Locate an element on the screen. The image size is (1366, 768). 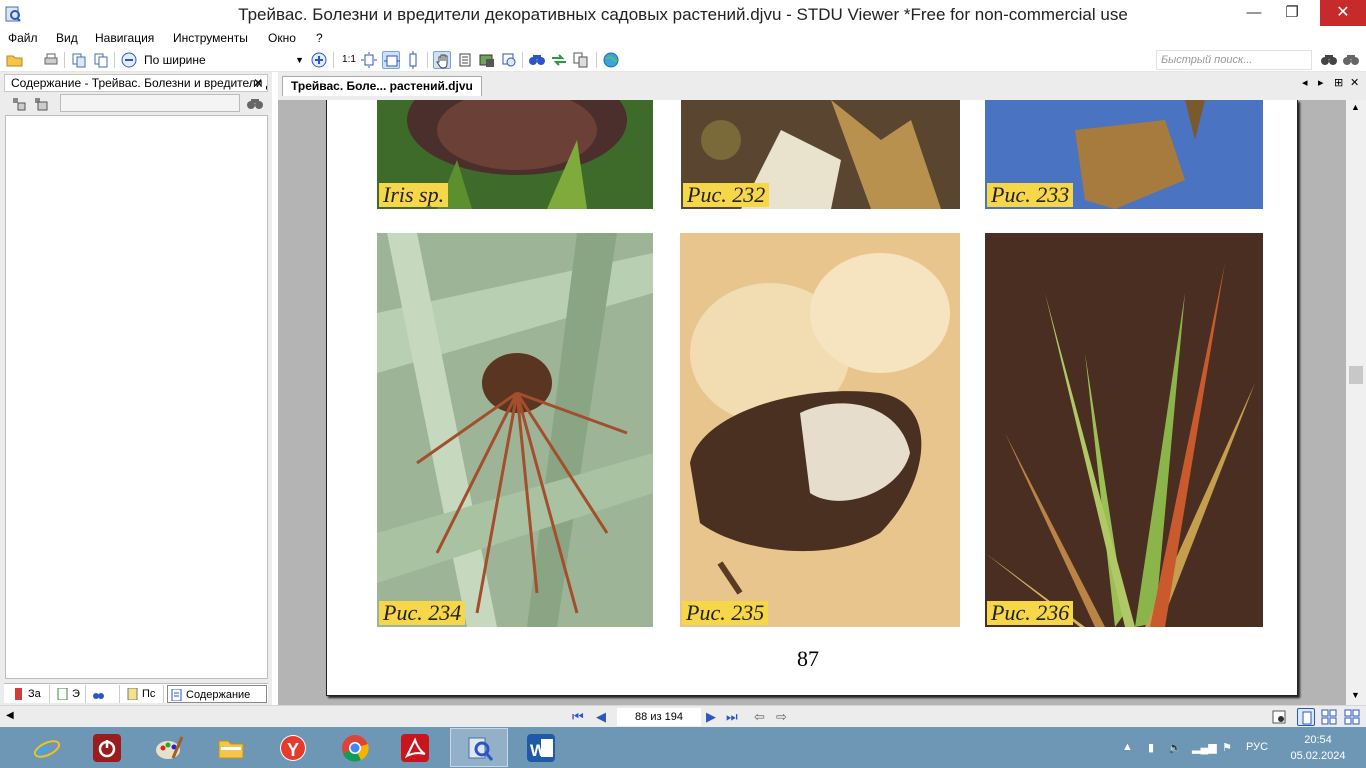
single-page-view-icon is located at coordinates (1306, 717).